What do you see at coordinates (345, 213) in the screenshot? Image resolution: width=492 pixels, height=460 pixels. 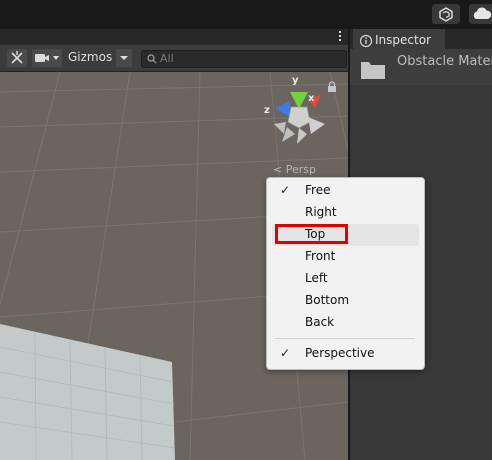 I see `menu-item-right: Right` at bounding box center [345, 213].